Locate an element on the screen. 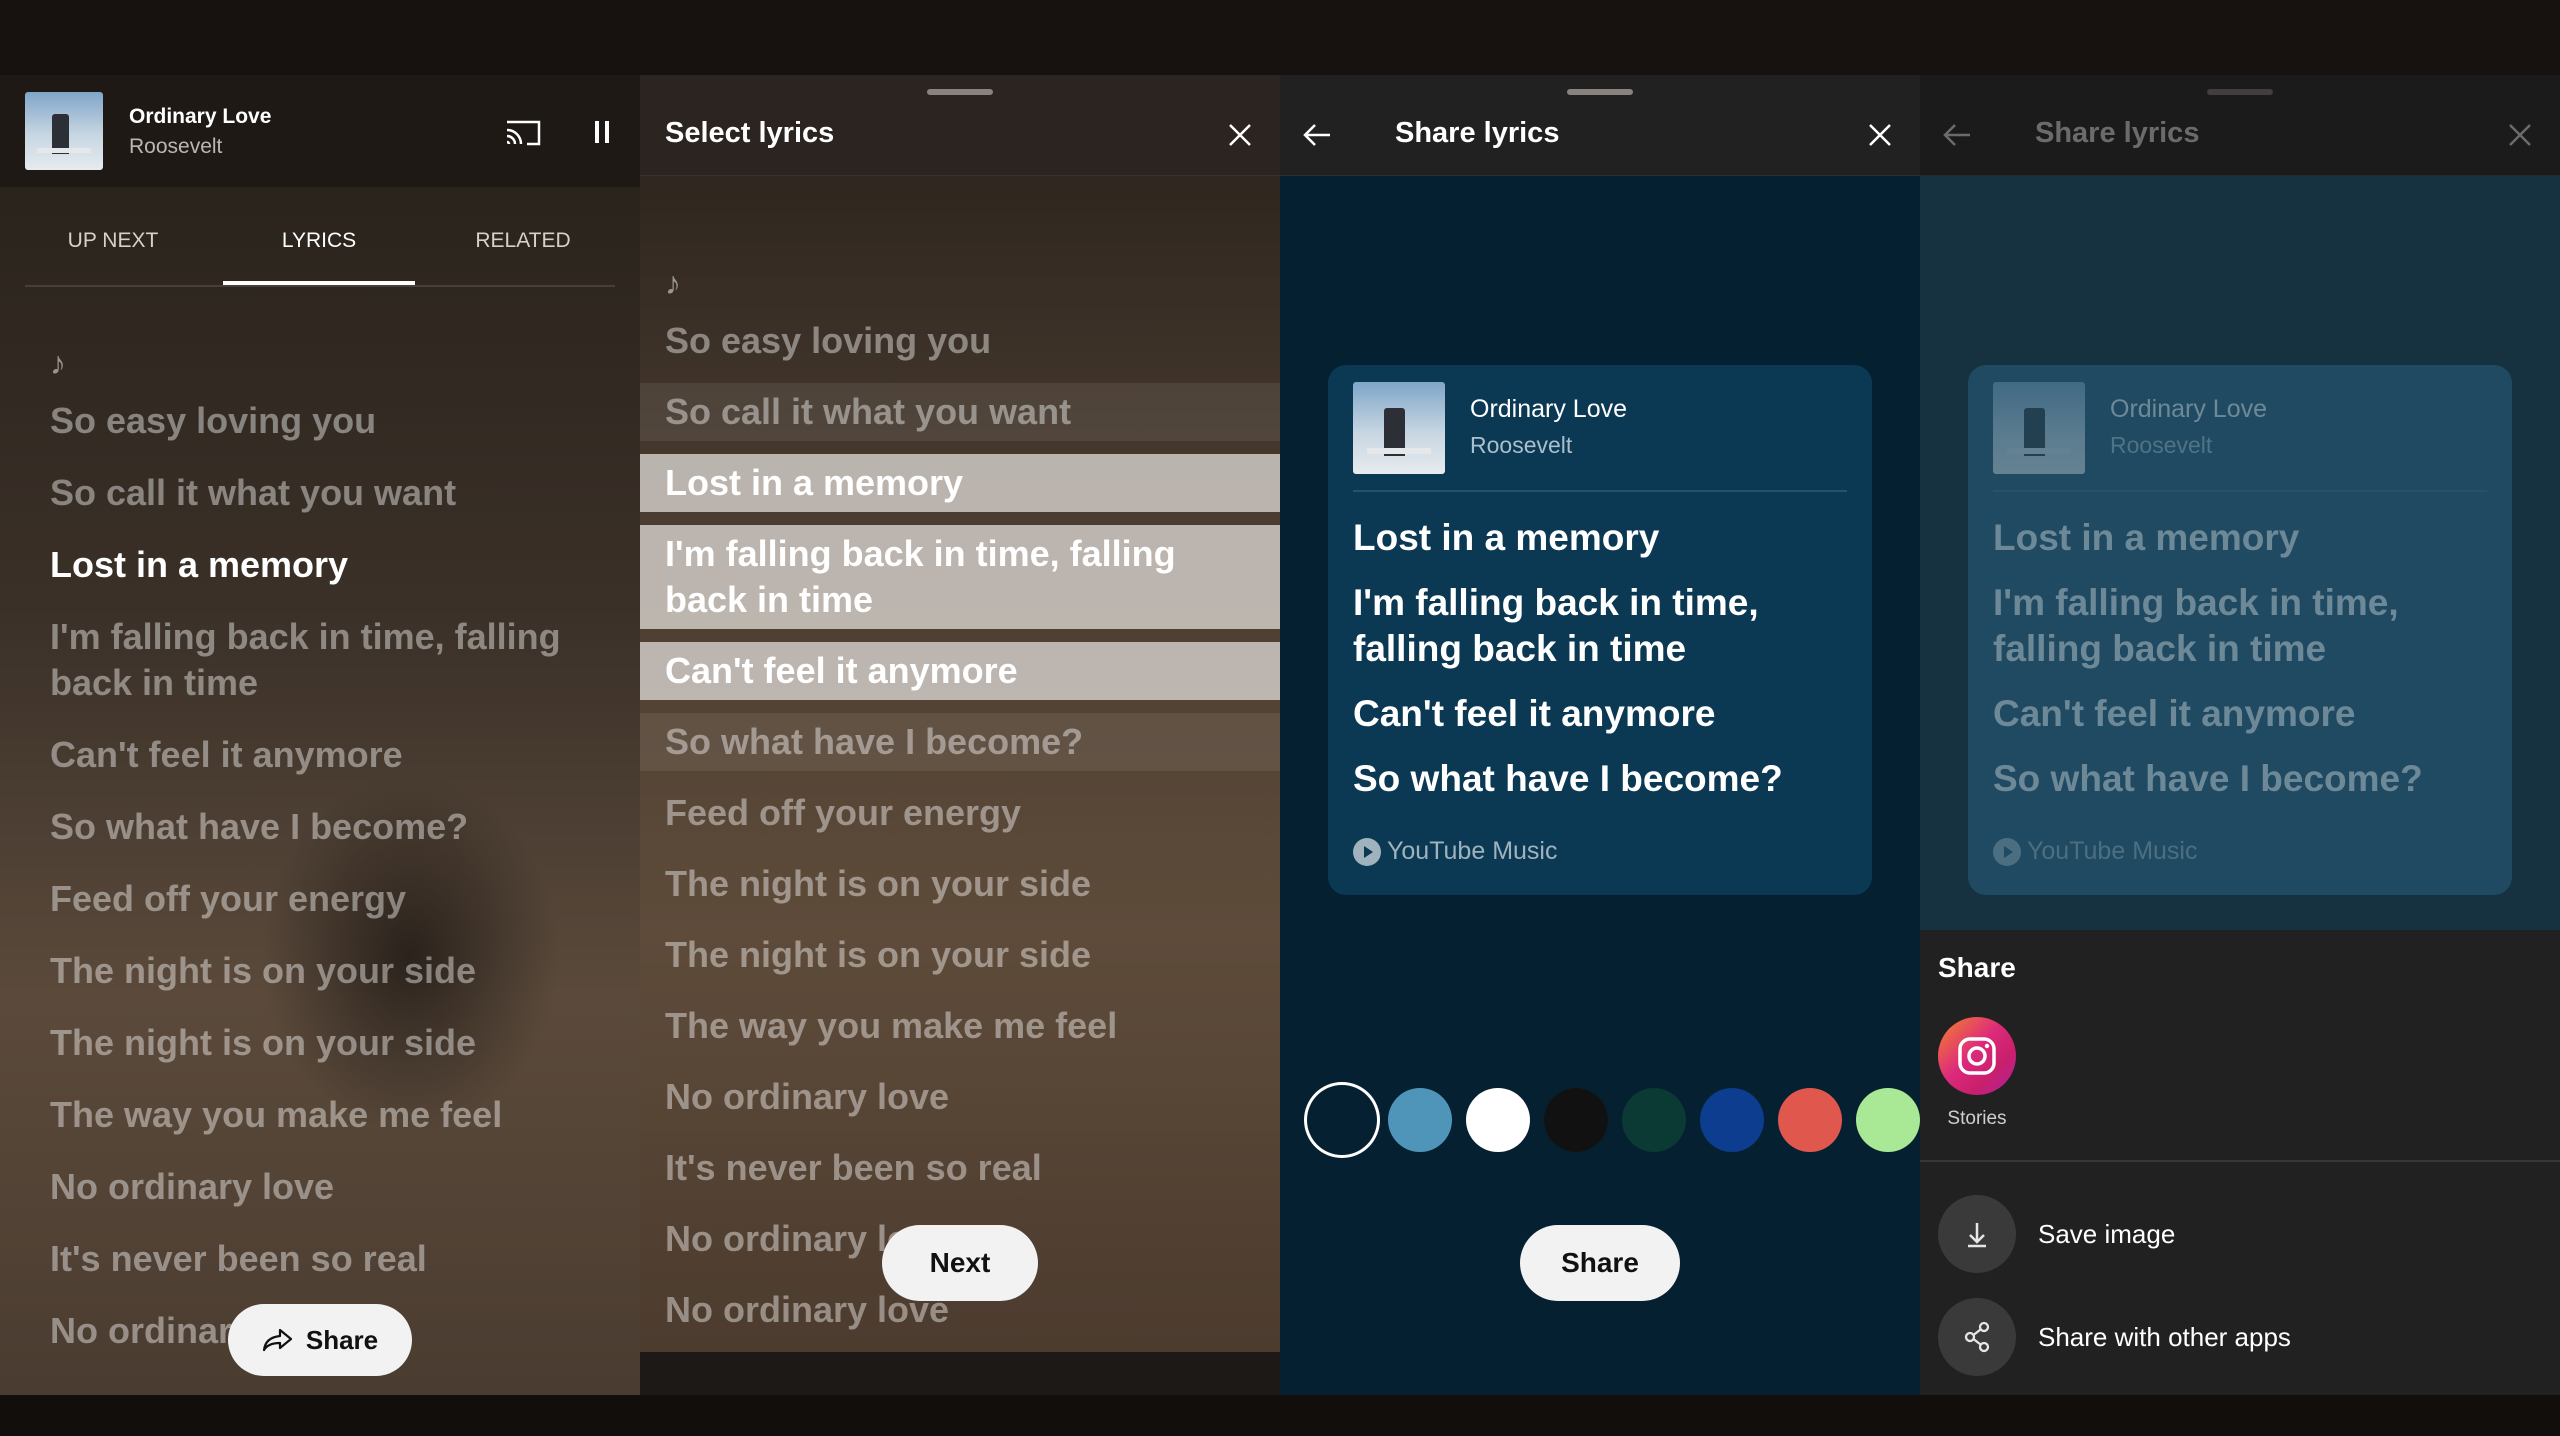  pause-icon is located at coordinates (602, 132).